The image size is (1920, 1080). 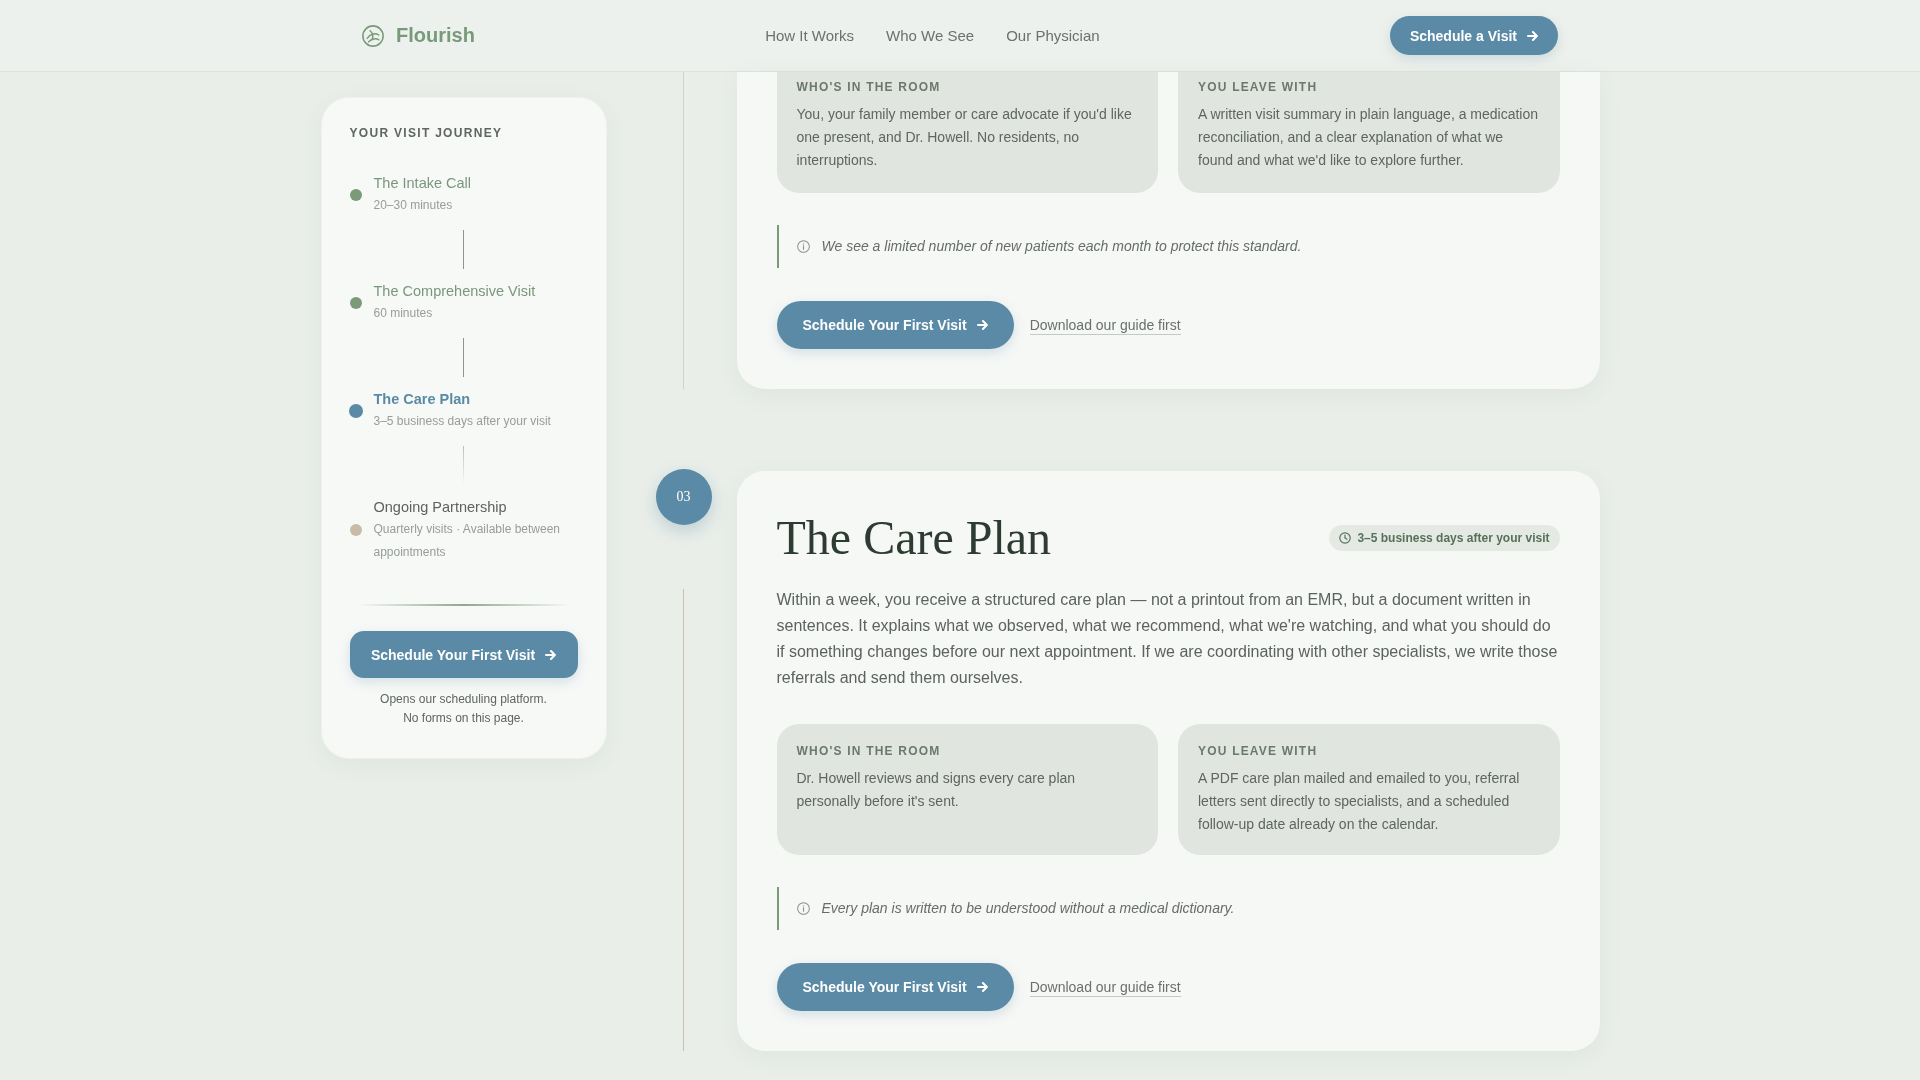 What do you see at coordinates (454, 291) in the screenshot?
I see `step-title: The Comprehensive Visit` at bounding box center [454, 291].